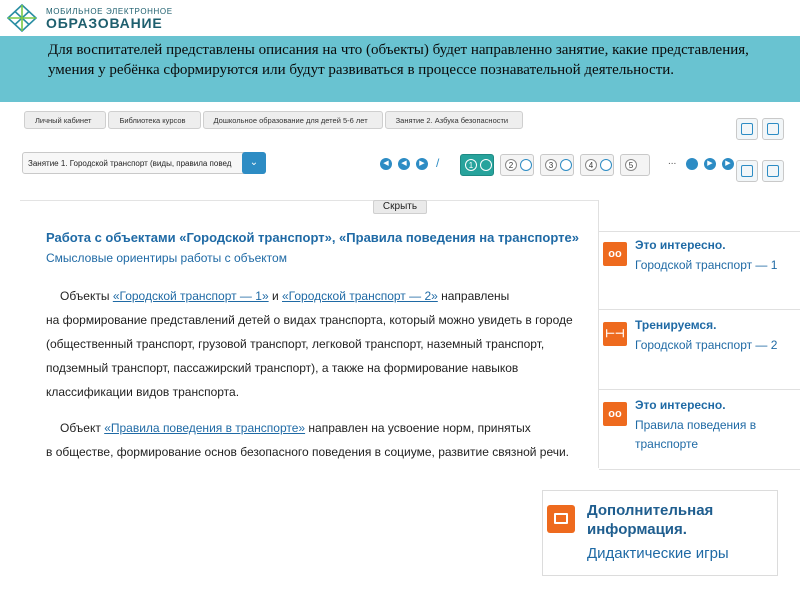 The image size is (800, 600). What do you see at coordinates (166, 258) in the screenshot?
I see `content-subtitle: Смысловые ориентиры работы с объектом` at bounding box center [166, 258].